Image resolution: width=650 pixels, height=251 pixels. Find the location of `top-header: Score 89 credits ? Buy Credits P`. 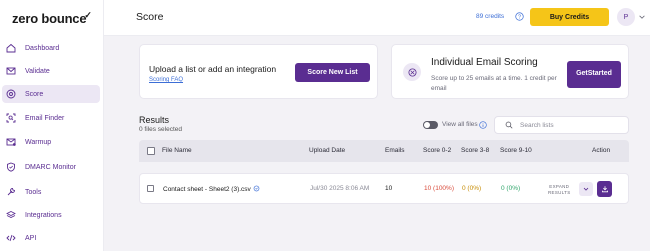

top-header: Score 89 credits ? Buy Credits P is located at coordinates (377, 18).